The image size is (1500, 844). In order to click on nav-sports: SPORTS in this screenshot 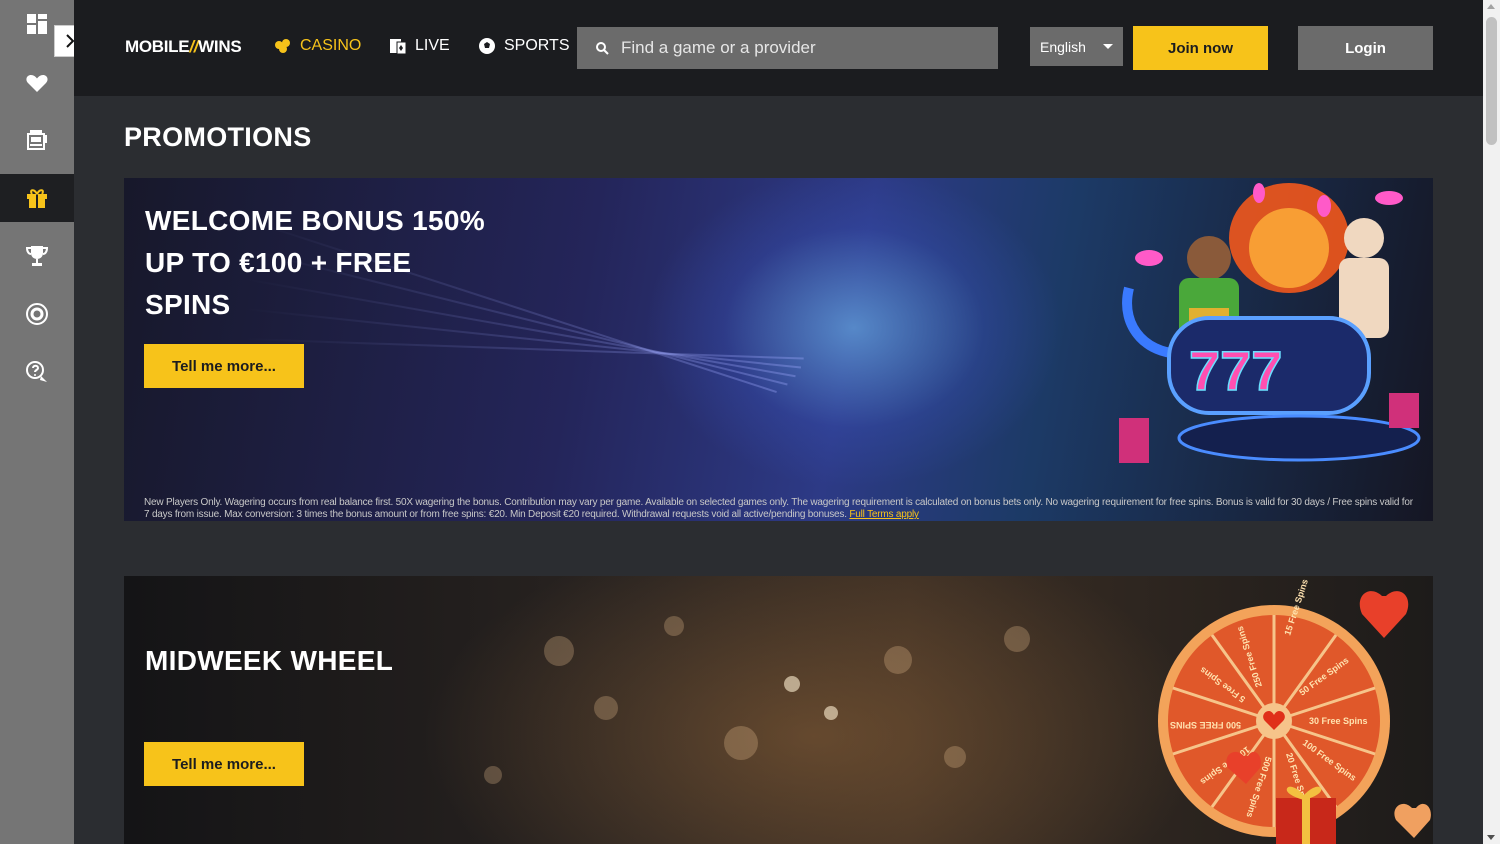, I will do `click(524, 46)`.